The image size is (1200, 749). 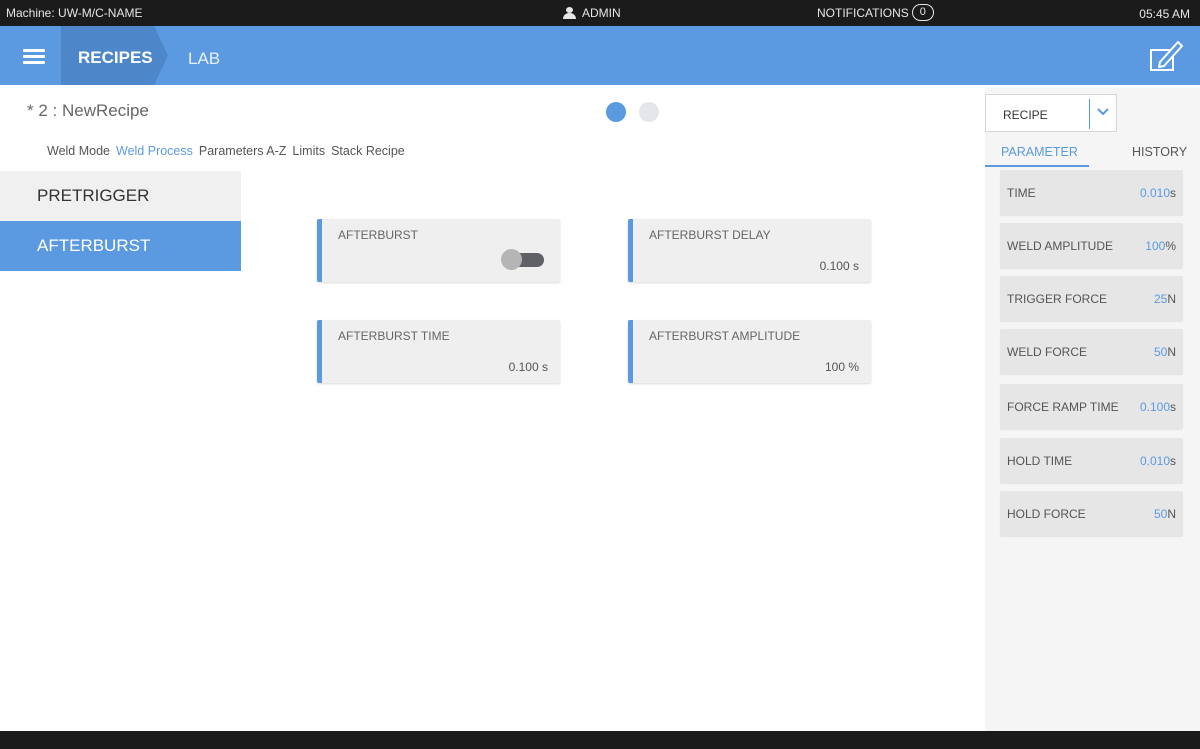 What do you see at coordinates (1166, 56) in the screenshot?
I see `edit-icon` at bounding box center [1166, 56].